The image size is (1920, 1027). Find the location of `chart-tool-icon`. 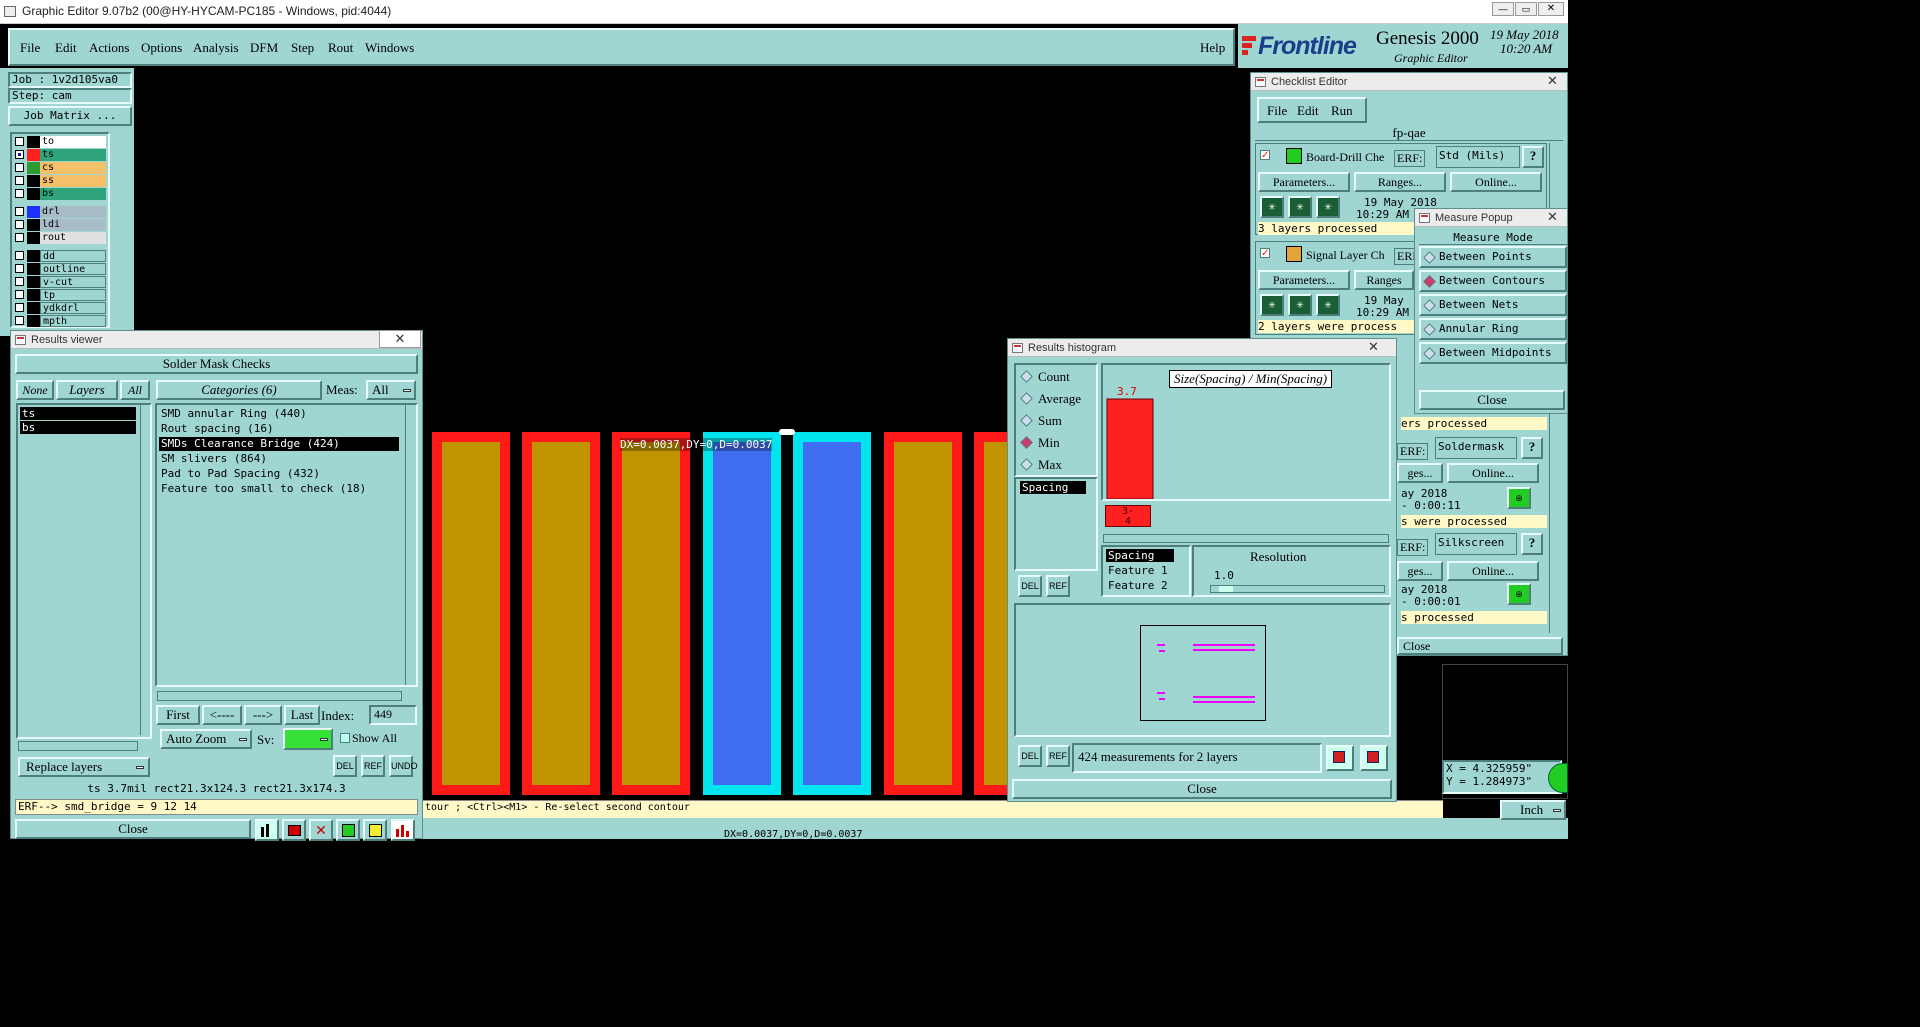

chart-tool-icon is located at coordinates (267, 830).